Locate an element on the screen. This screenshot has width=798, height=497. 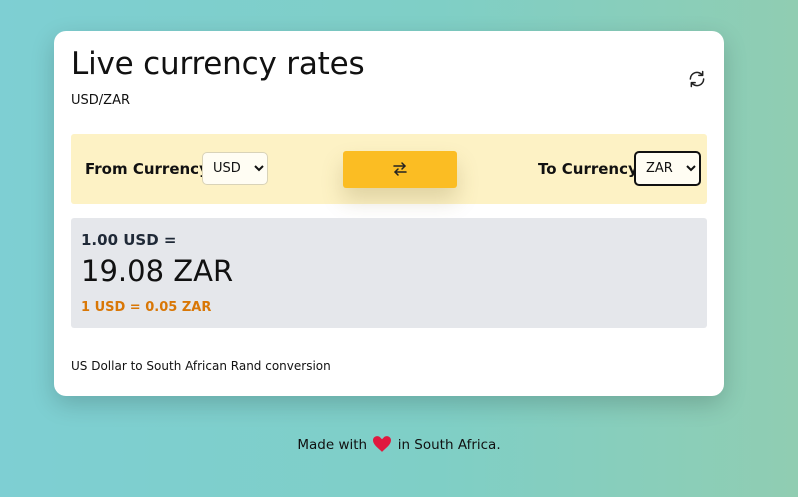
currency-selector-bar: From Currency USD To Currency ZAR is located at coordinates (389, 169).